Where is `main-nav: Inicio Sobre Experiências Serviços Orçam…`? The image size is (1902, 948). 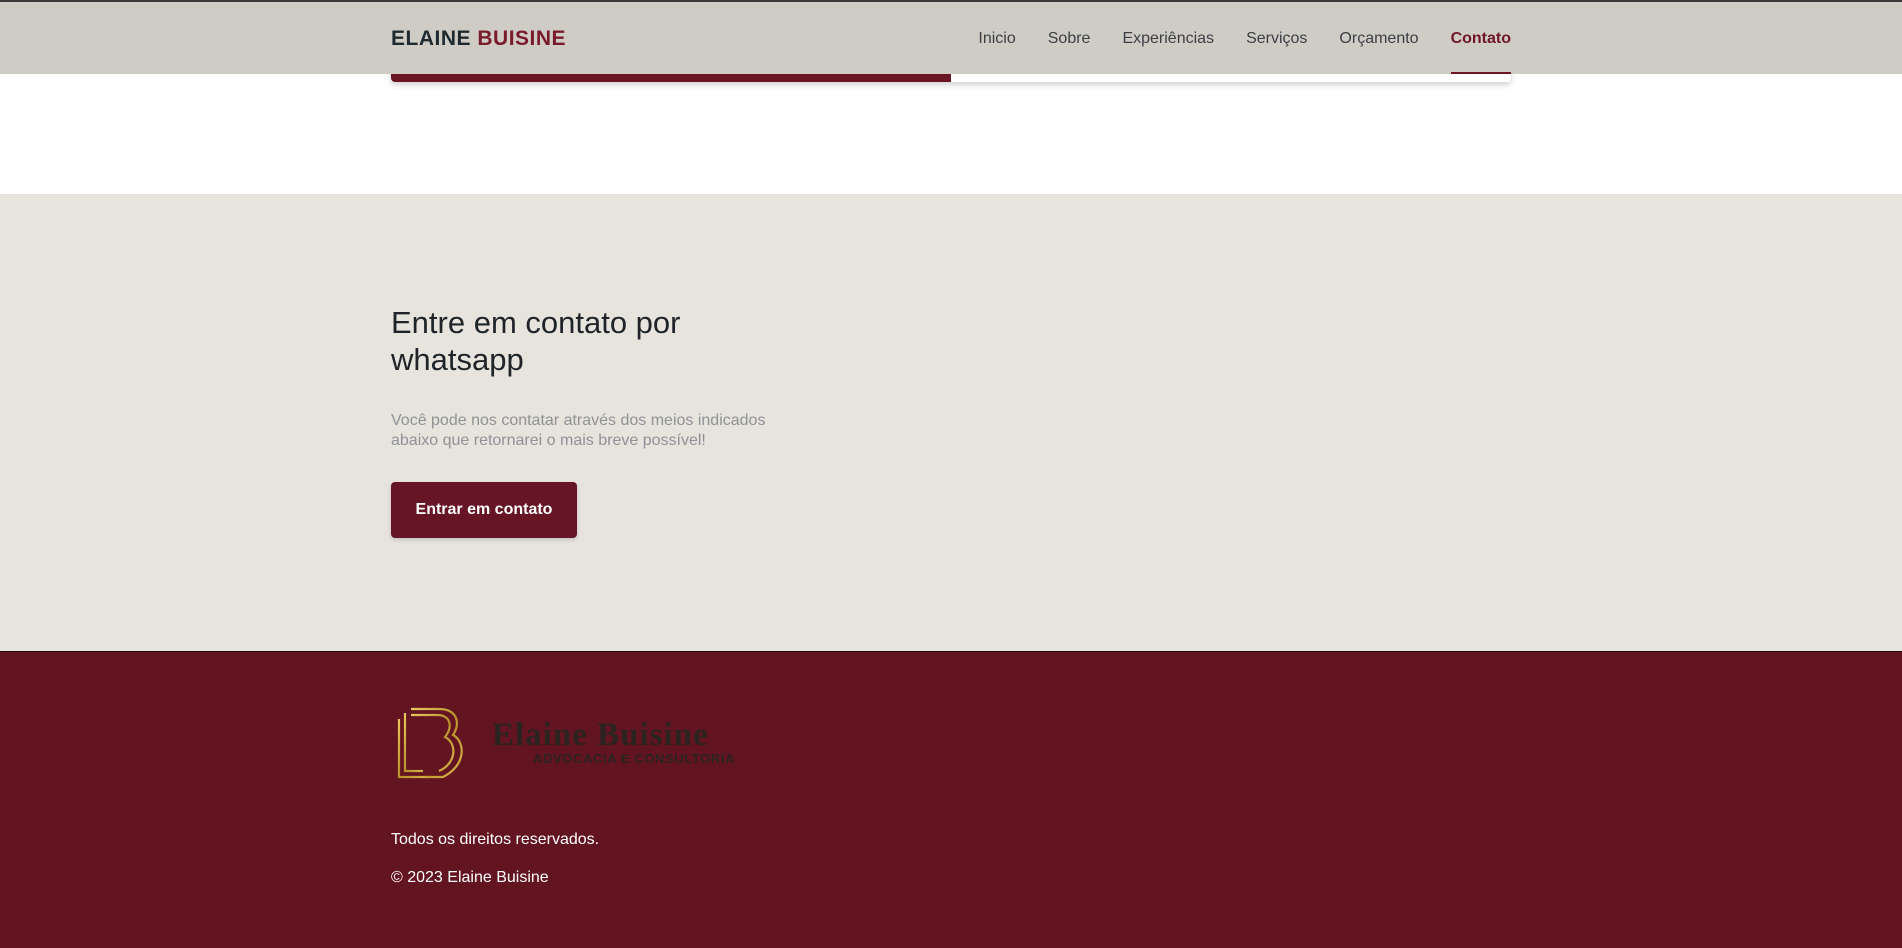
main-nav: Inicio Sobre Experiências Serviços Orçam… is located at coordinates (1245, 38).